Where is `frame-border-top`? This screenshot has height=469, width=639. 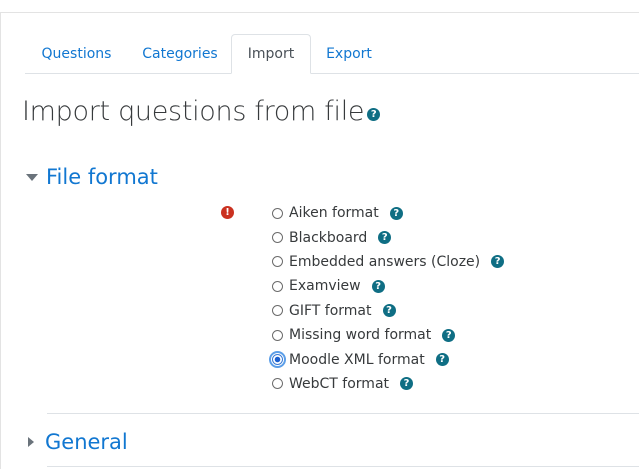
frame-border-top is located at coordinates (319, 12).